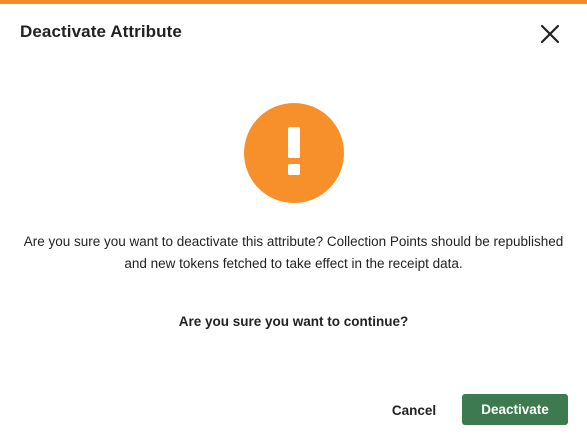 Image resolution: width=587 pixels, height=446 pixels. I want to click on deactivate-button: Deactivate, so click(515, 409).